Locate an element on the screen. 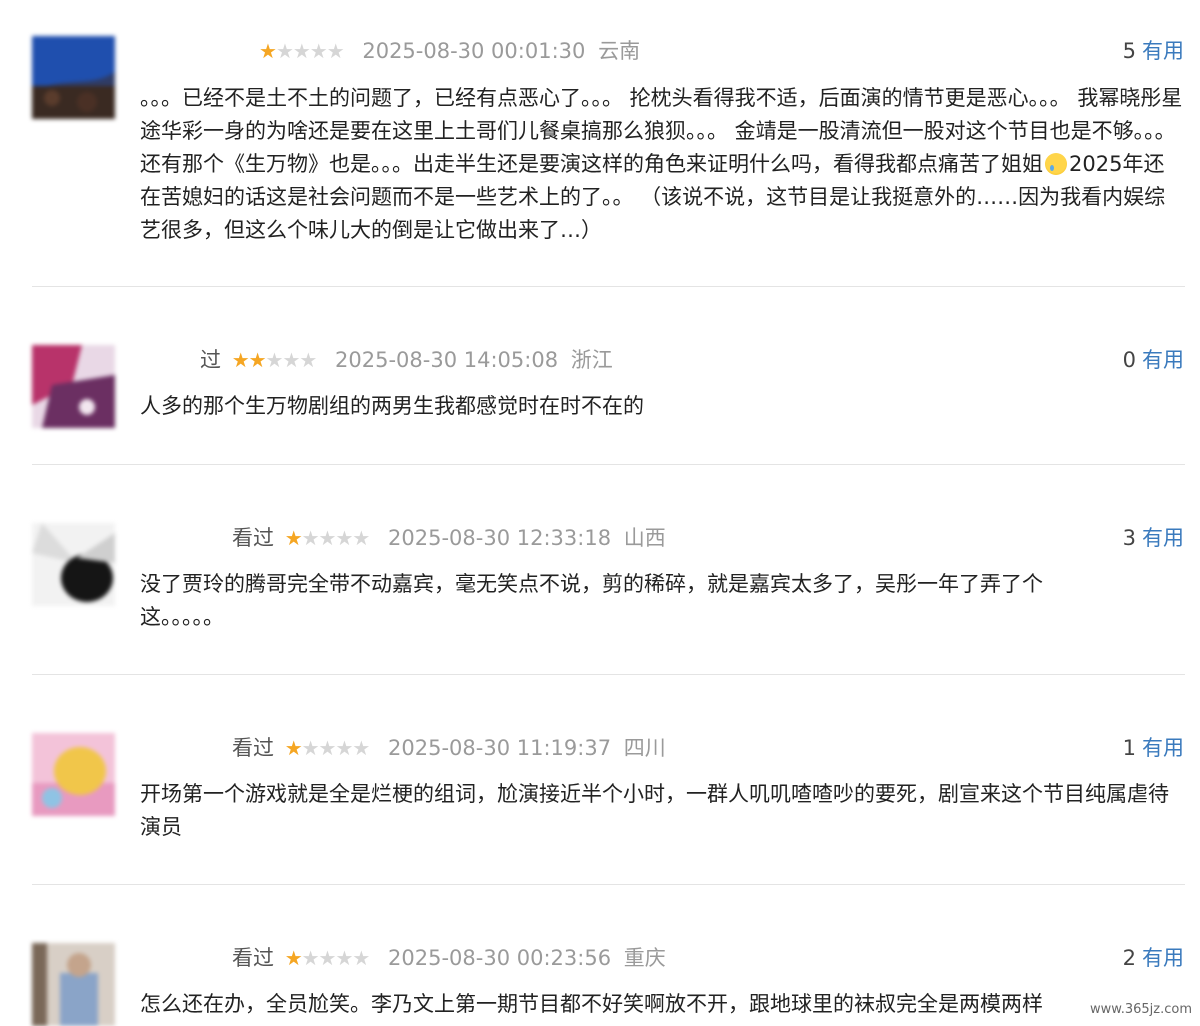 Image resolution: width=1200 pixels, height=1026 pixels. watermark: www.365jz.com is located at coordinates (1141, 1009).